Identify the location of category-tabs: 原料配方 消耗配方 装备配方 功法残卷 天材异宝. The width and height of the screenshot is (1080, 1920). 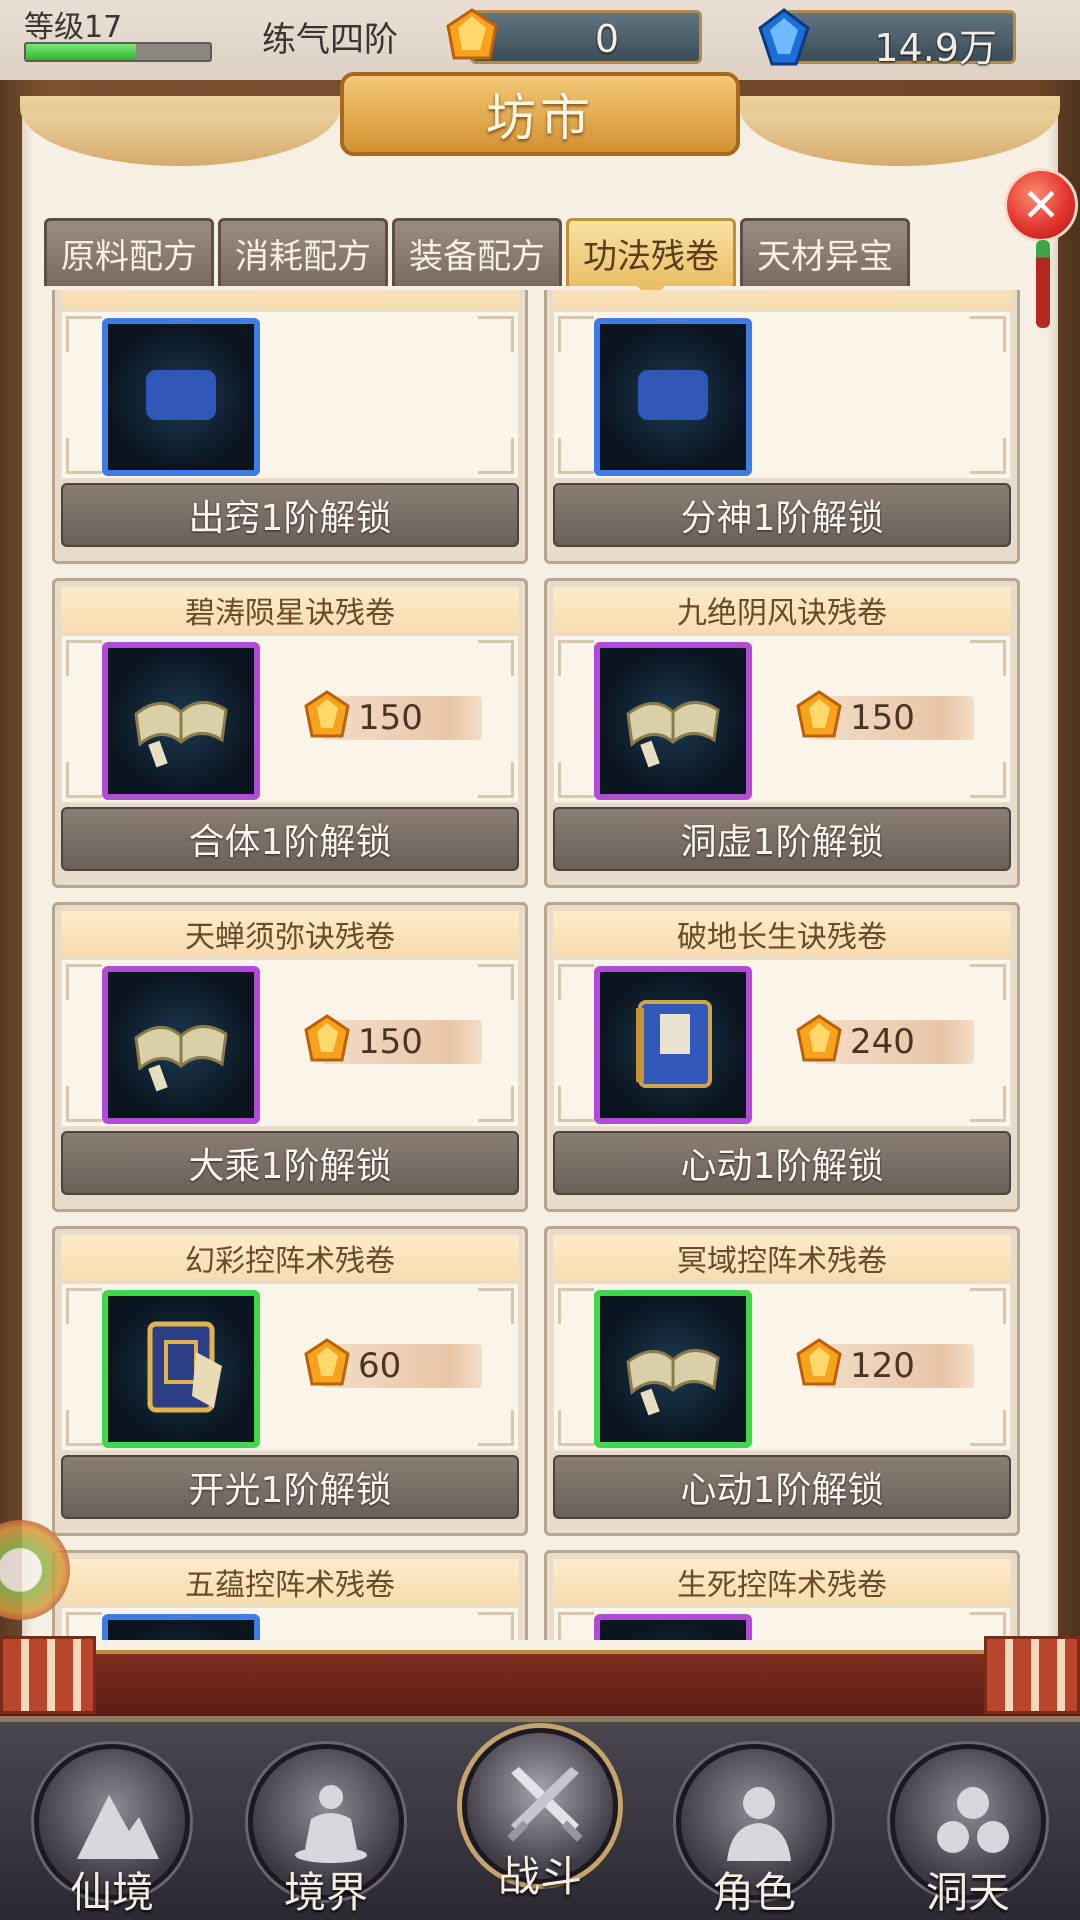
(477, 252).